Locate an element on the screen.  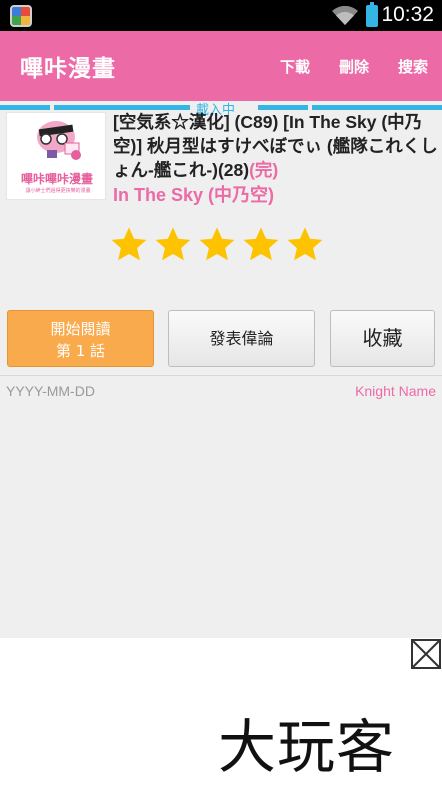
app-notification-icon is located at coordinates (21, 16).